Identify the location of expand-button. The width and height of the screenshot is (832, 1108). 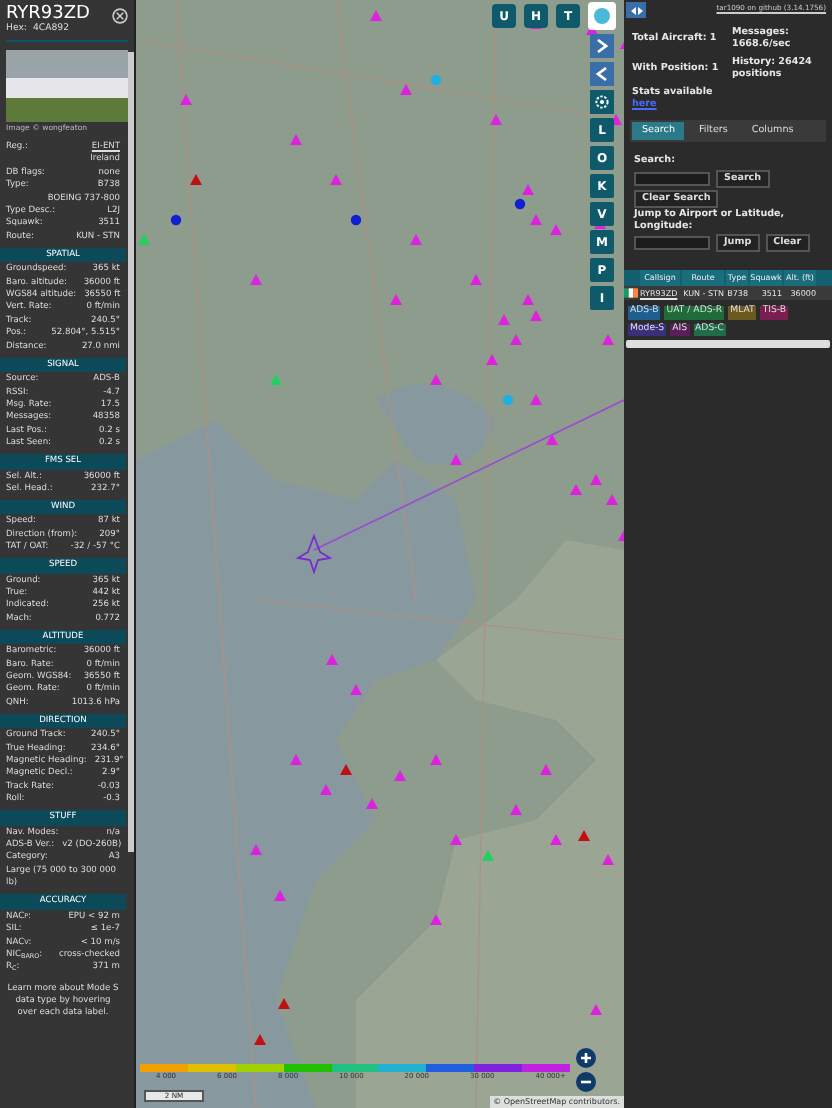
(602, 46).